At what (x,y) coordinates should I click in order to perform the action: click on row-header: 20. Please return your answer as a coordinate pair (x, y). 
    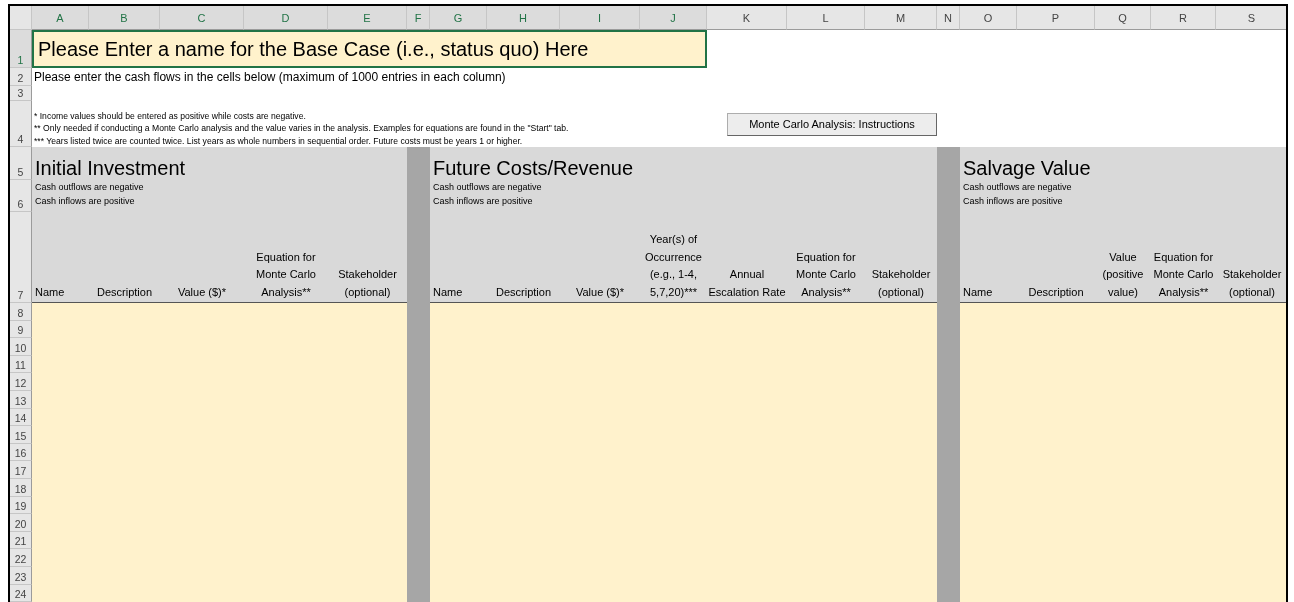
    Looking at the image, I should click on (21, 523).